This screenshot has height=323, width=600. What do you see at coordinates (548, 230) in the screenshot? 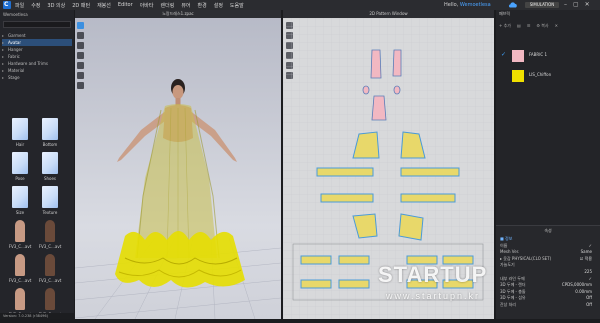
I see `property-editor-header: 속성` at bounding box center [548, 230].